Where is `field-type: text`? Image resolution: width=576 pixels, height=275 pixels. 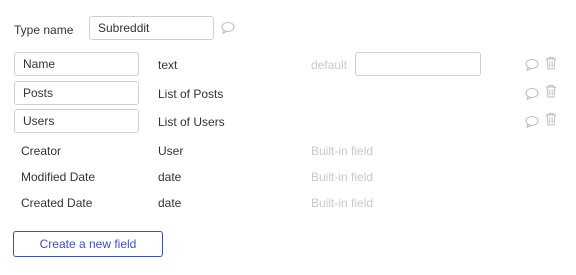
field-type: text is located at coordinates (168, 65).